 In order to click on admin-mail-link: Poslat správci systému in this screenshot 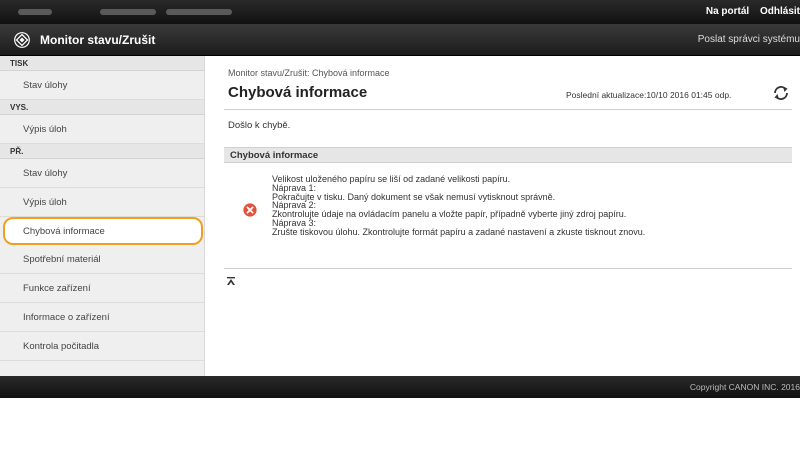, I will do `click(749, 39)`.